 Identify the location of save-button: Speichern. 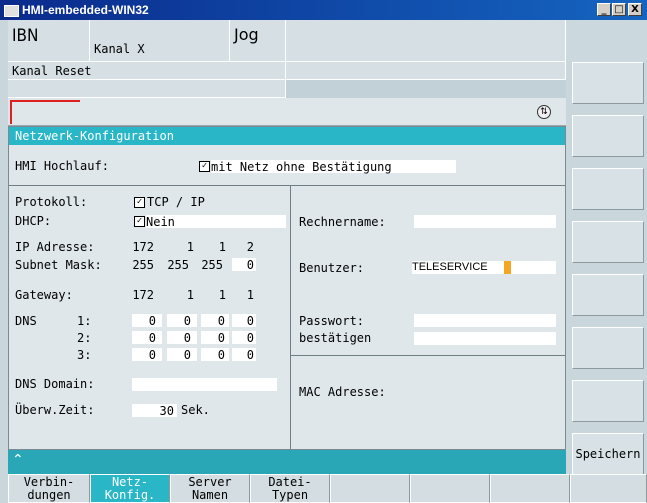
(608, 454).